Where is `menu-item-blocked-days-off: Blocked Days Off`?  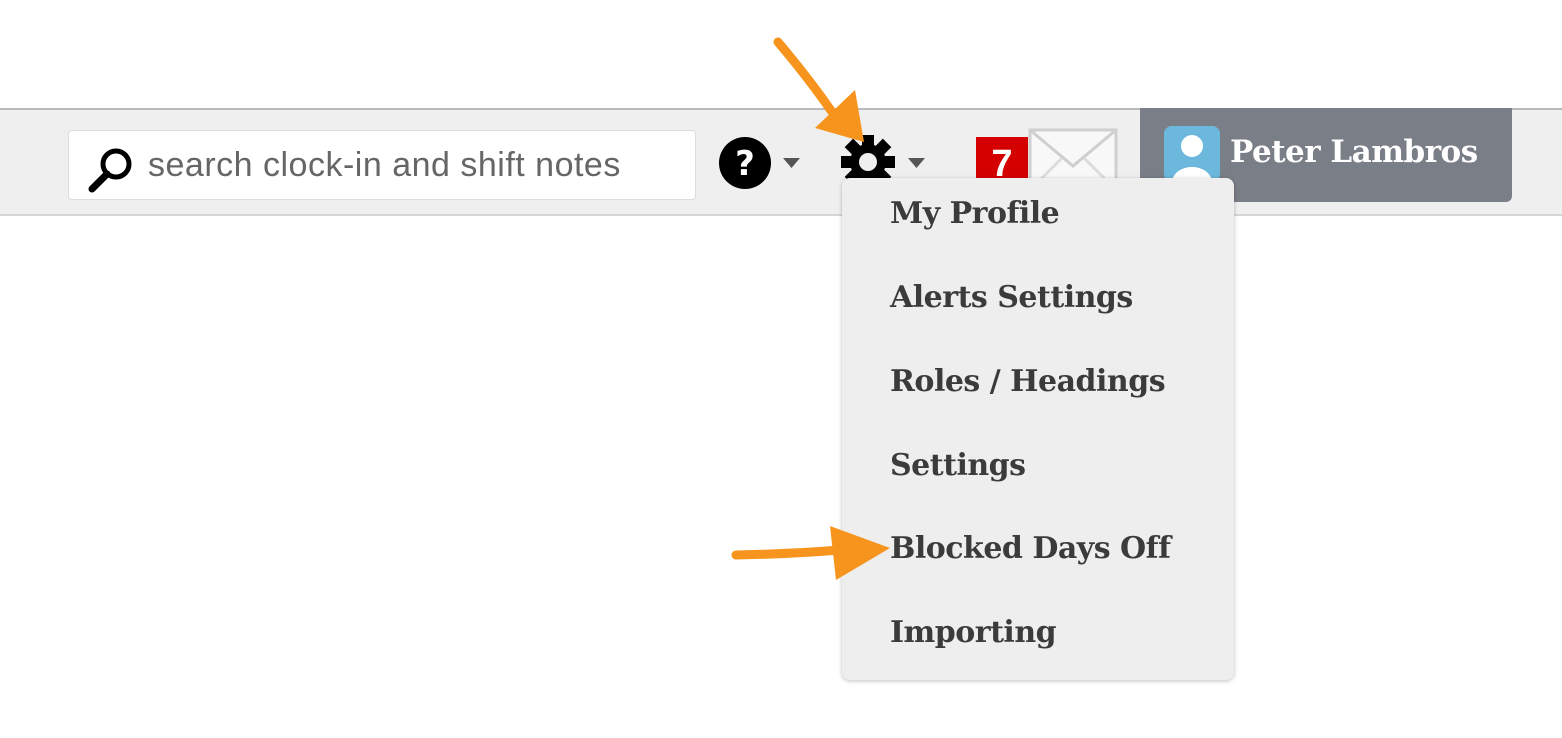
menu-item-blocked-days-off: Blocked Days Off is located at coordinates (1030, 548).